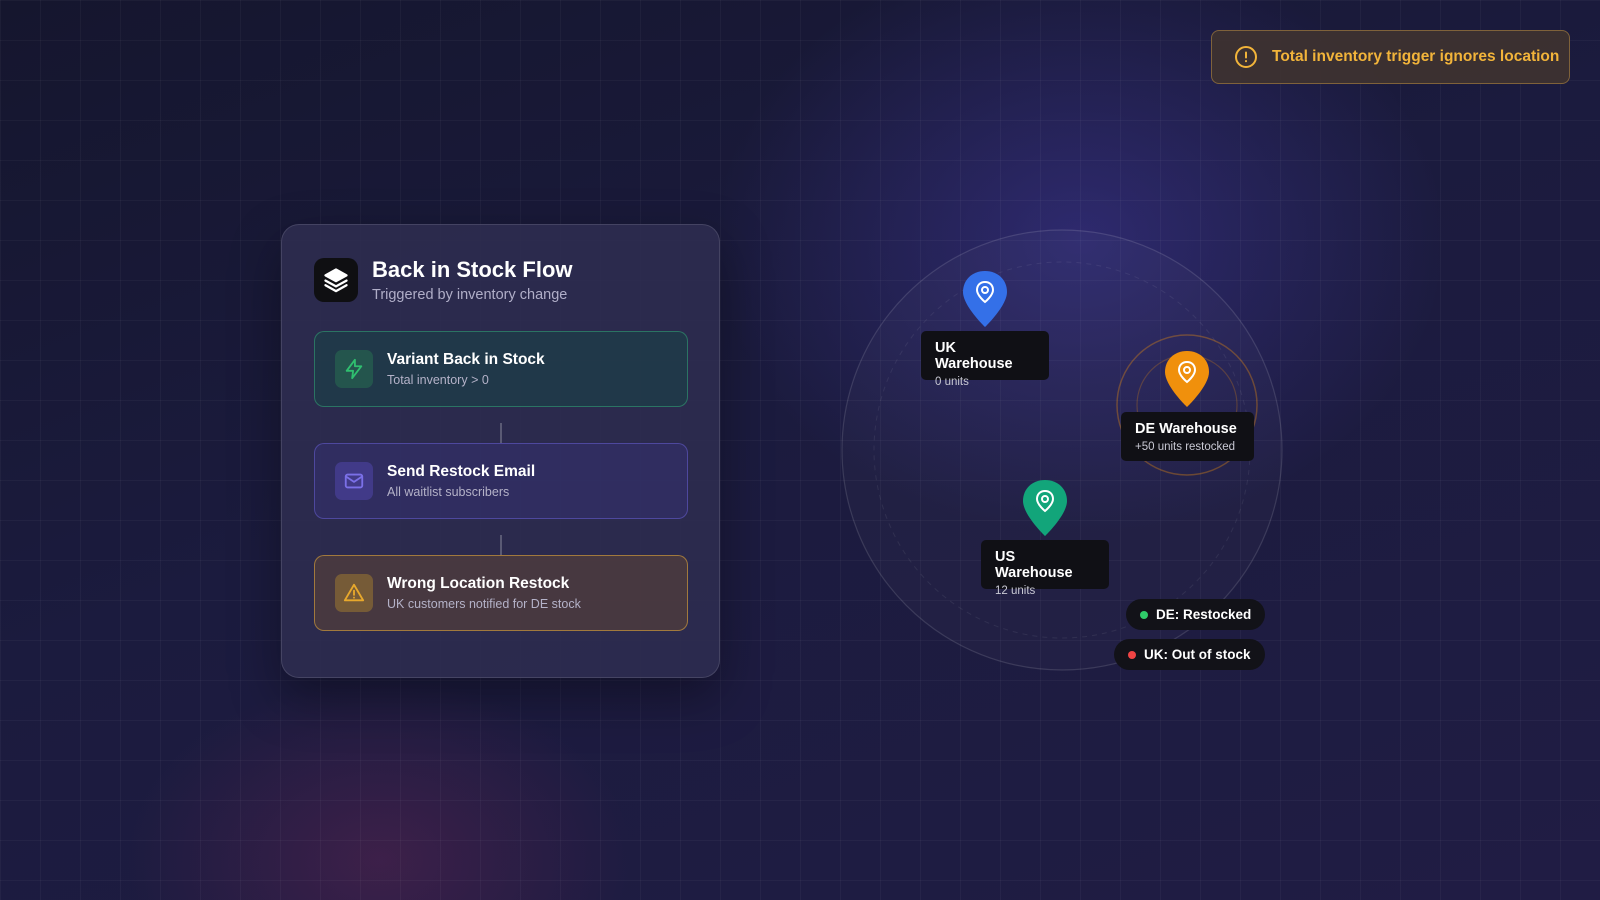 This screenshot has height=900, width=1600. Describe the element at coordinates (354, 481) in the screenshot. I see `mail-icon` at that location.